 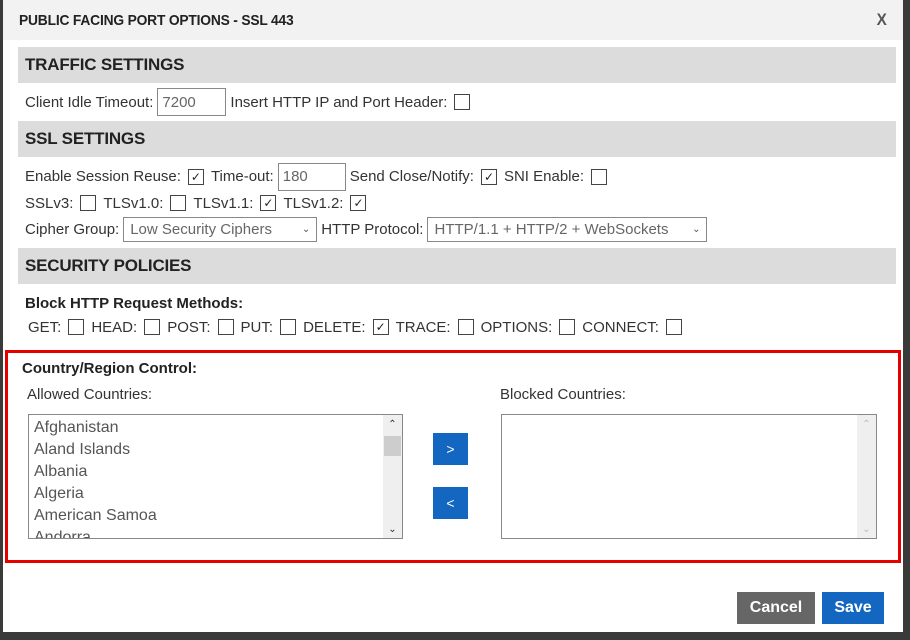 I want to click on protocol-label-tlsv12: TLSv1.2:, so click(x=313, y=203).